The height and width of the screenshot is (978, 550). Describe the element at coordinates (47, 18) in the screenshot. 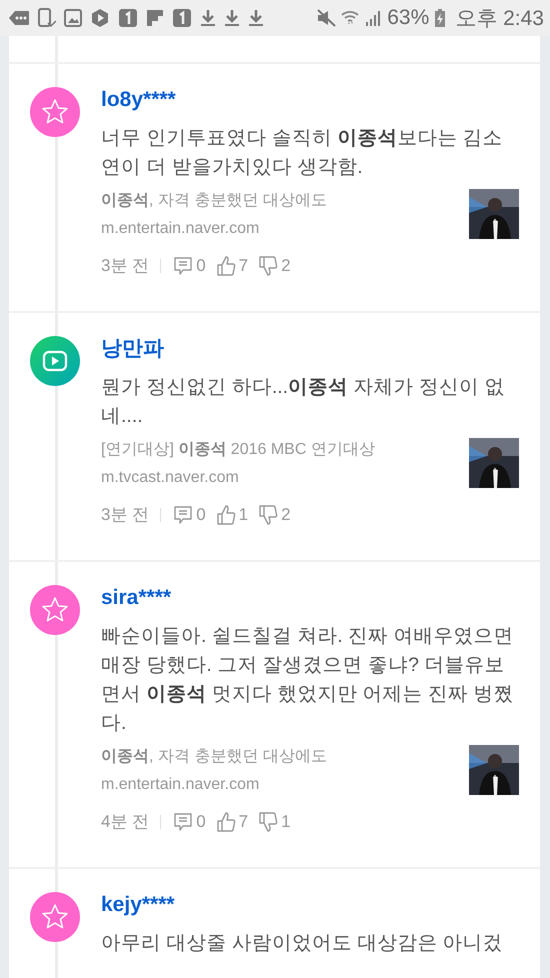

I see `tablet-check-icon` at that location.